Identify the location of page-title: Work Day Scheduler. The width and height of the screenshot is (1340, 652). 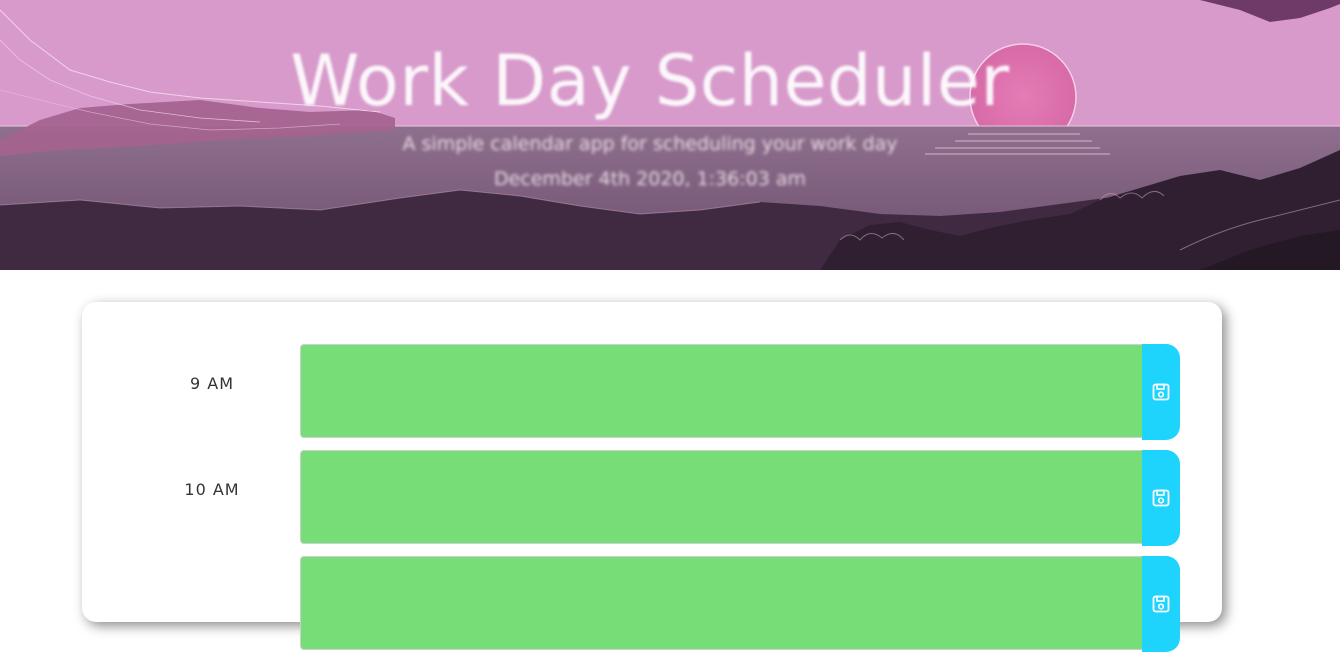
(650, 81).